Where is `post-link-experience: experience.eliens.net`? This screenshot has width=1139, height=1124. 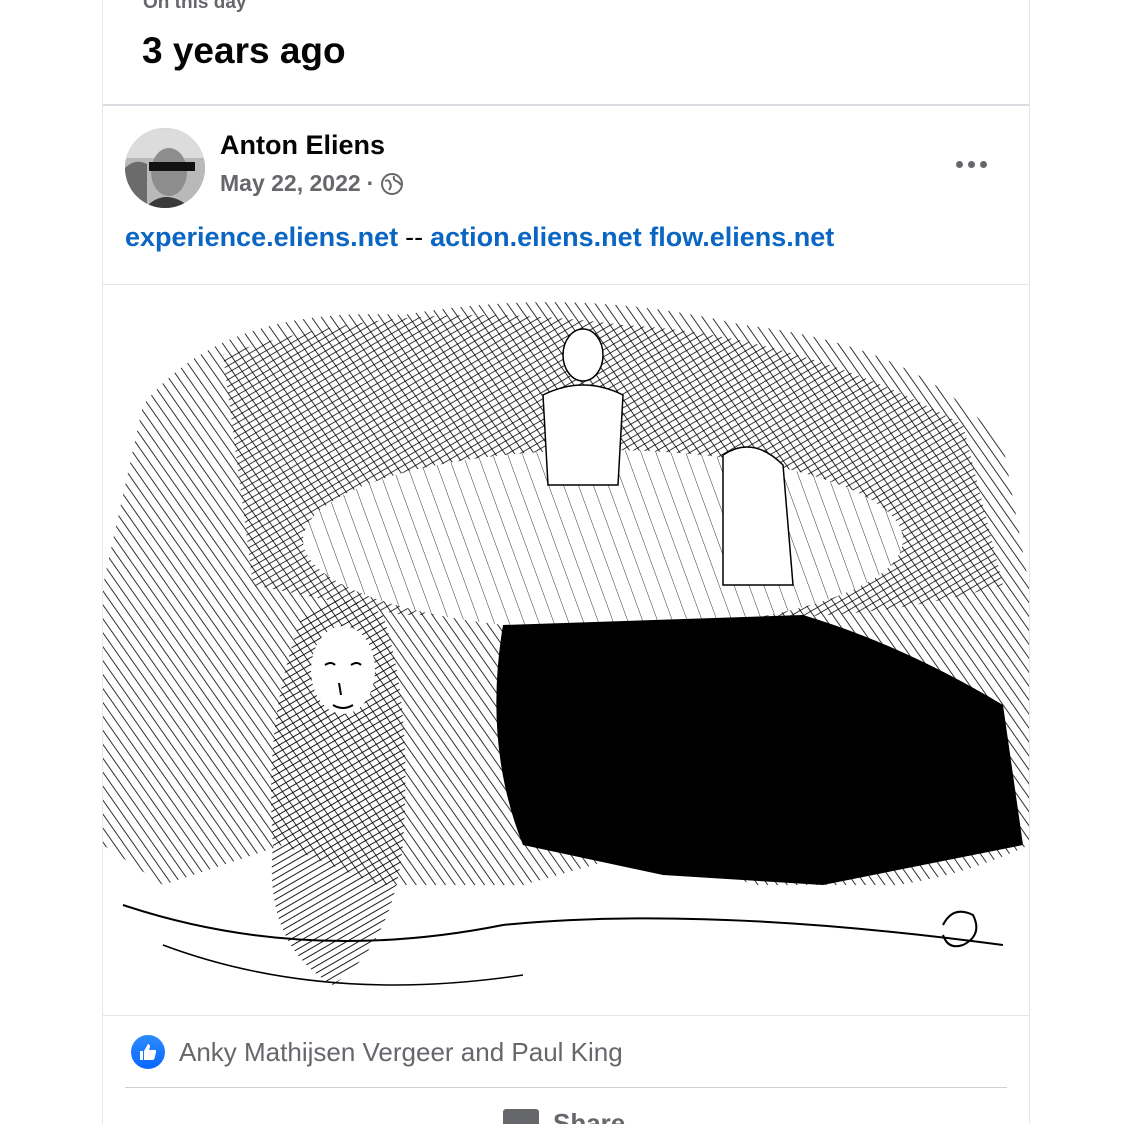 post-link-experience: experience.eliens.net is located at coordinates (261, 237).